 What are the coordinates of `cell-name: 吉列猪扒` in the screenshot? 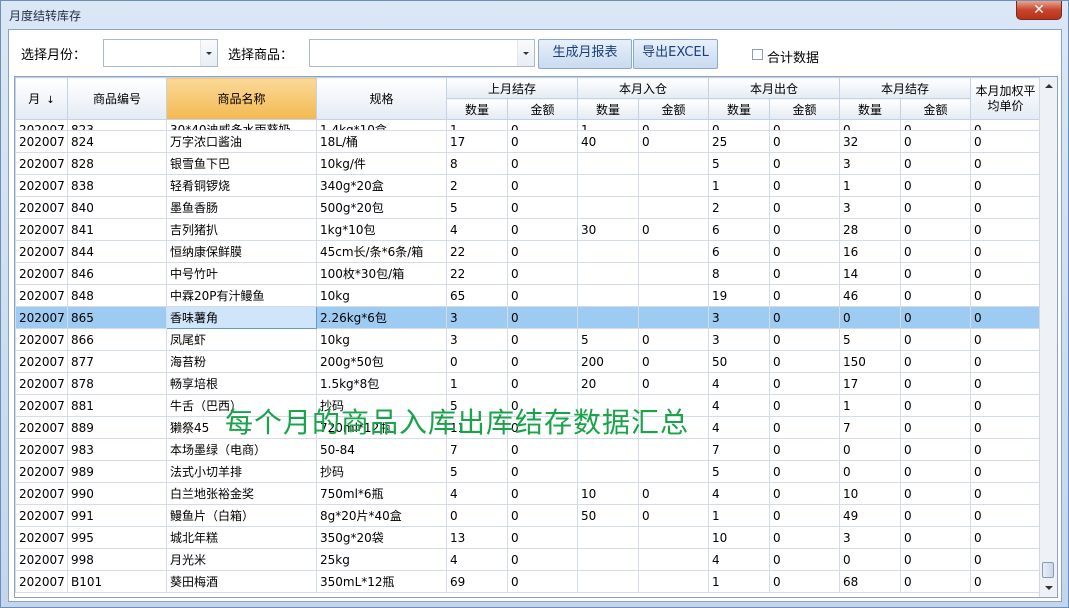 It's located at (241, 229).